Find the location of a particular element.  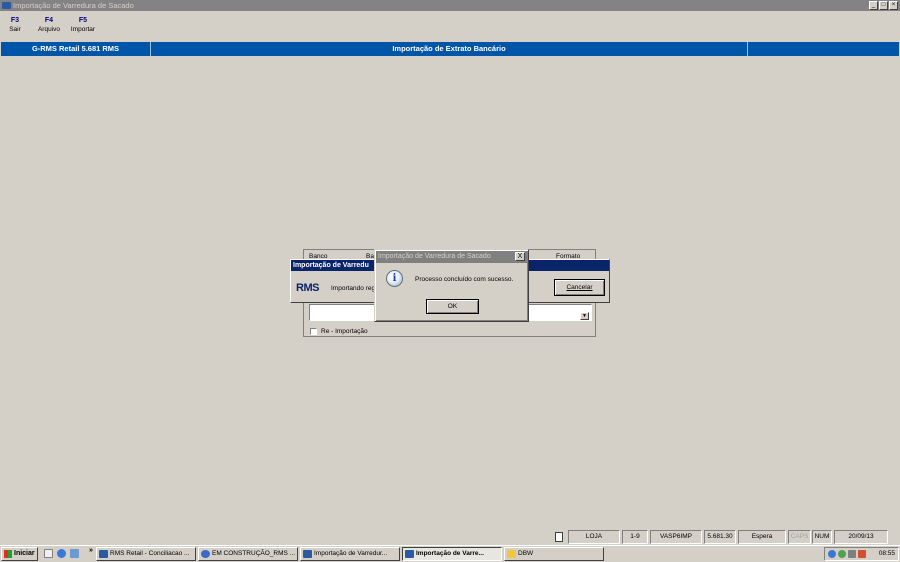

message-box-titlebar: Importação de Varredura de Sacado X is located at coordinates (451, 257).